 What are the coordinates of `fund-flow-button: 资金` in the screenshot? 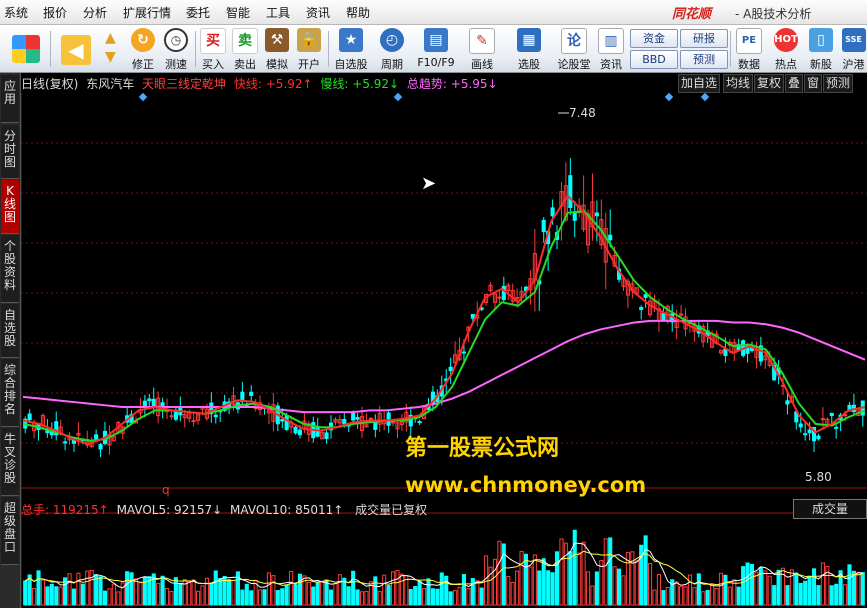 It's located at (654, 38).